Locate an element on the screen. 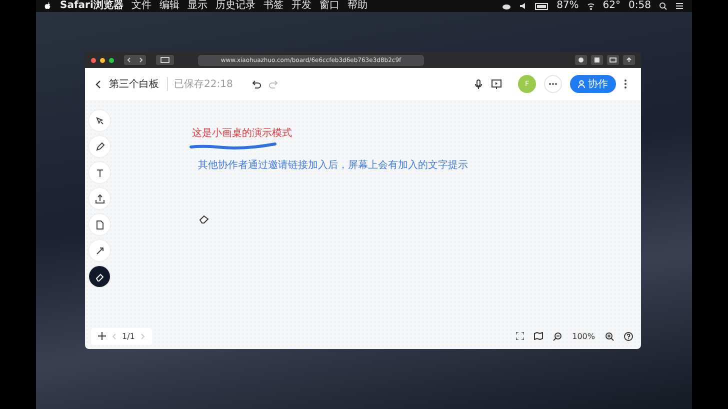 The width and height of the screenshot is (728, 409). page-count: 1/1 is located at coordinates (128, 336).